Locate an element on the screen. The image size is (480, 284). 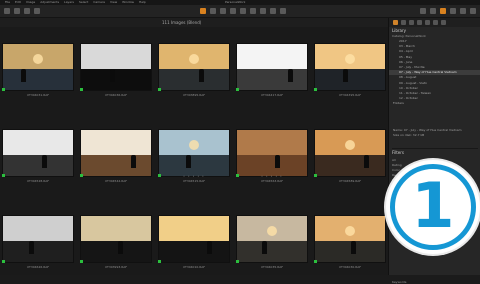
compare-icon is located at coordinates (463, 11).